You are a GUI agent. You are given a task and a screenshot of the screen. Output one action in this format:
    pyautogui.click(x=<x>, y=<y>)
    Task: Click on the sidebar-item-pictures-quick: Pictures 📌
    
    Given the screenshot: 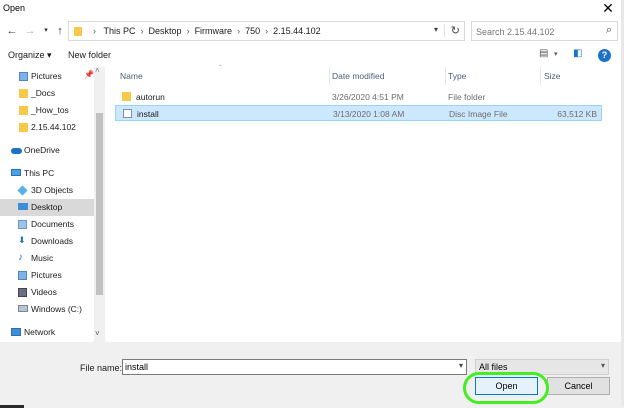 What is the action you would take?
    pyautogui.click(x=47, y=76)
    